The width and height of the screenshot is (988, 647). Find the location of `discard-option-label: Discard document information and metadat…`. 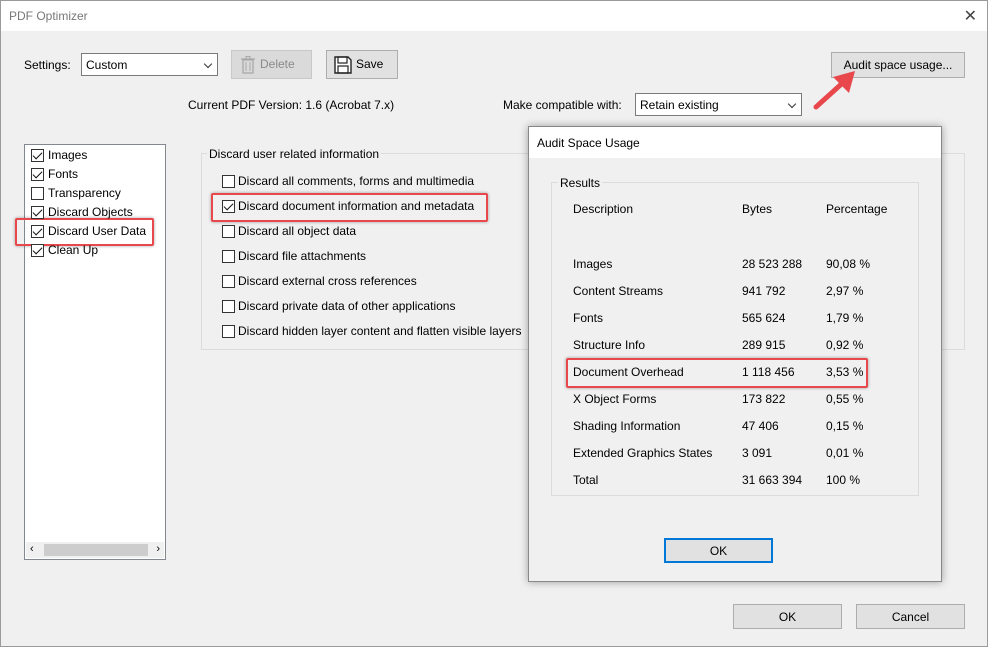

discard-option-label: Discard document information and metadat… is located at coordinates (356, 206).